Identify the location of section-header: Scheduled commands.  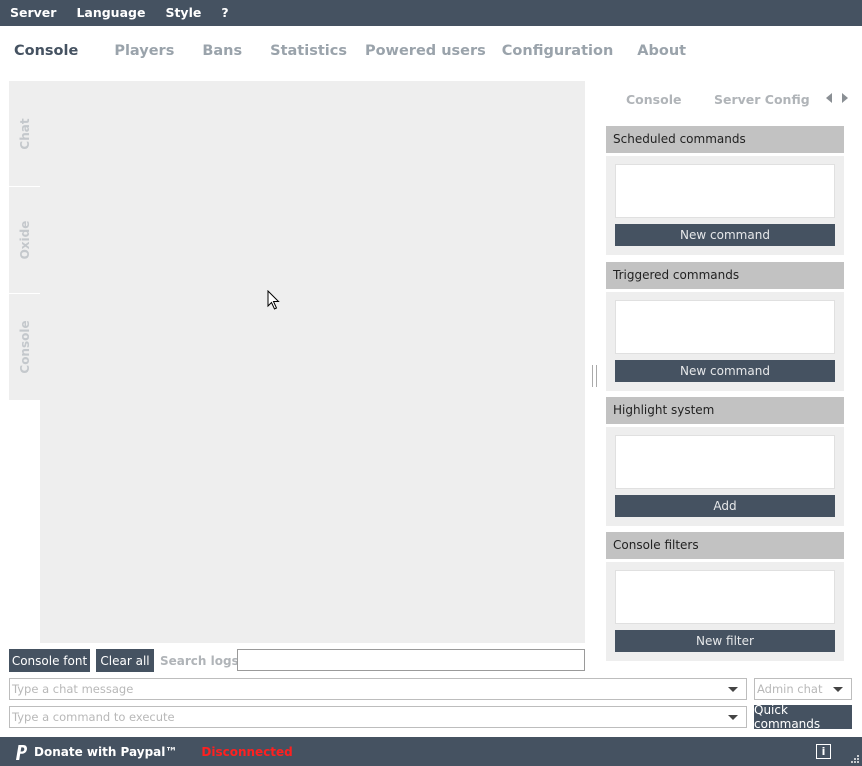
(725, 139).